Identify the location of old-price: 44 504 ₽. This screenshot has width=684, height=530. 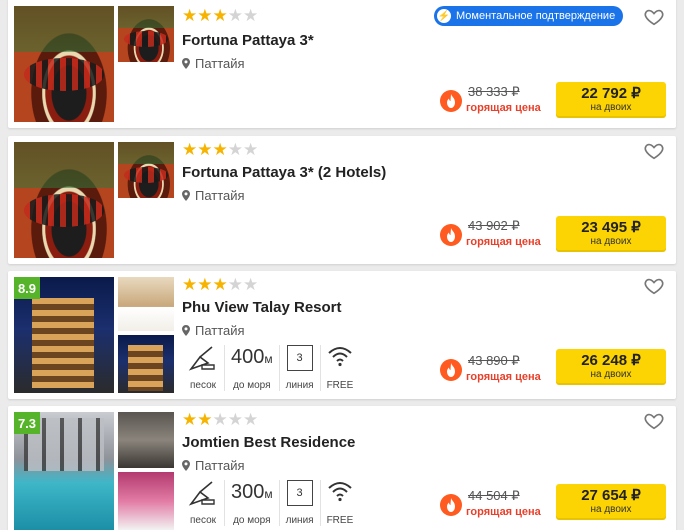
(494, 495).